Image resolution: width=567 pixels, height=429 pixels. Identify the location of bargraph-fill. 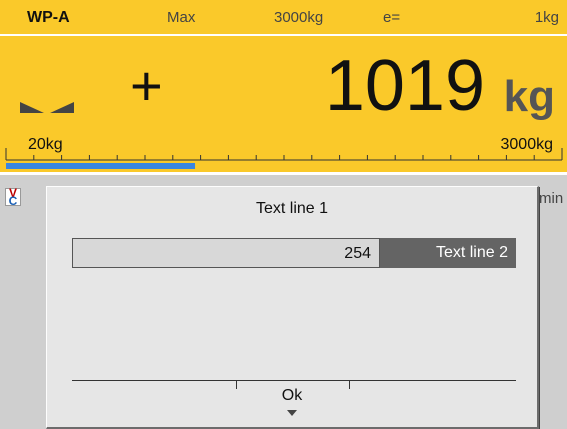
(101, 166).